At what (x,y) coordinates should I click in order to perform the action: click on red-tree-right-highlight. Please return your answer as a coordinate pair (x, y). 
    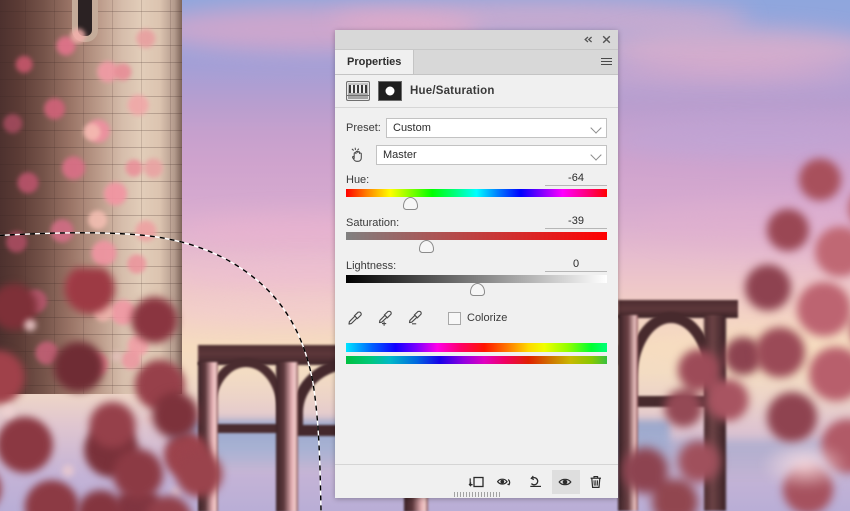
    Looking at the image, I should click on (805, 465).